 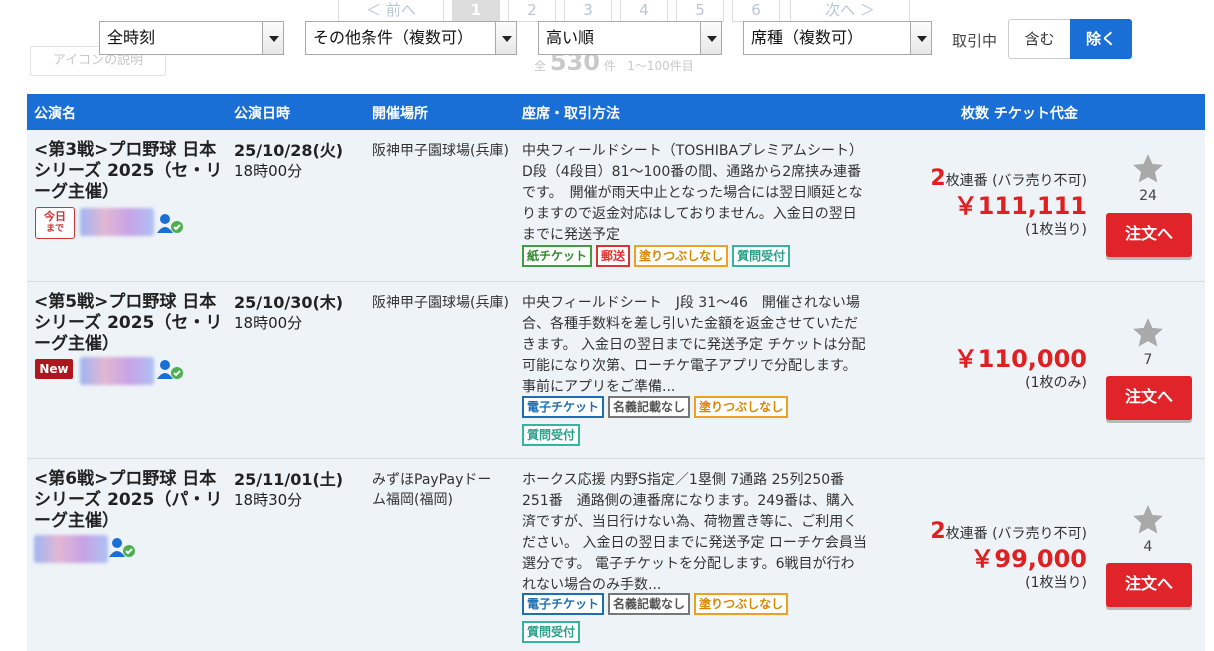 What do you see at coordinates (54, 229) in the screenshot?
I see `badge-today-sub: まで` at bounding box center [54, 229].